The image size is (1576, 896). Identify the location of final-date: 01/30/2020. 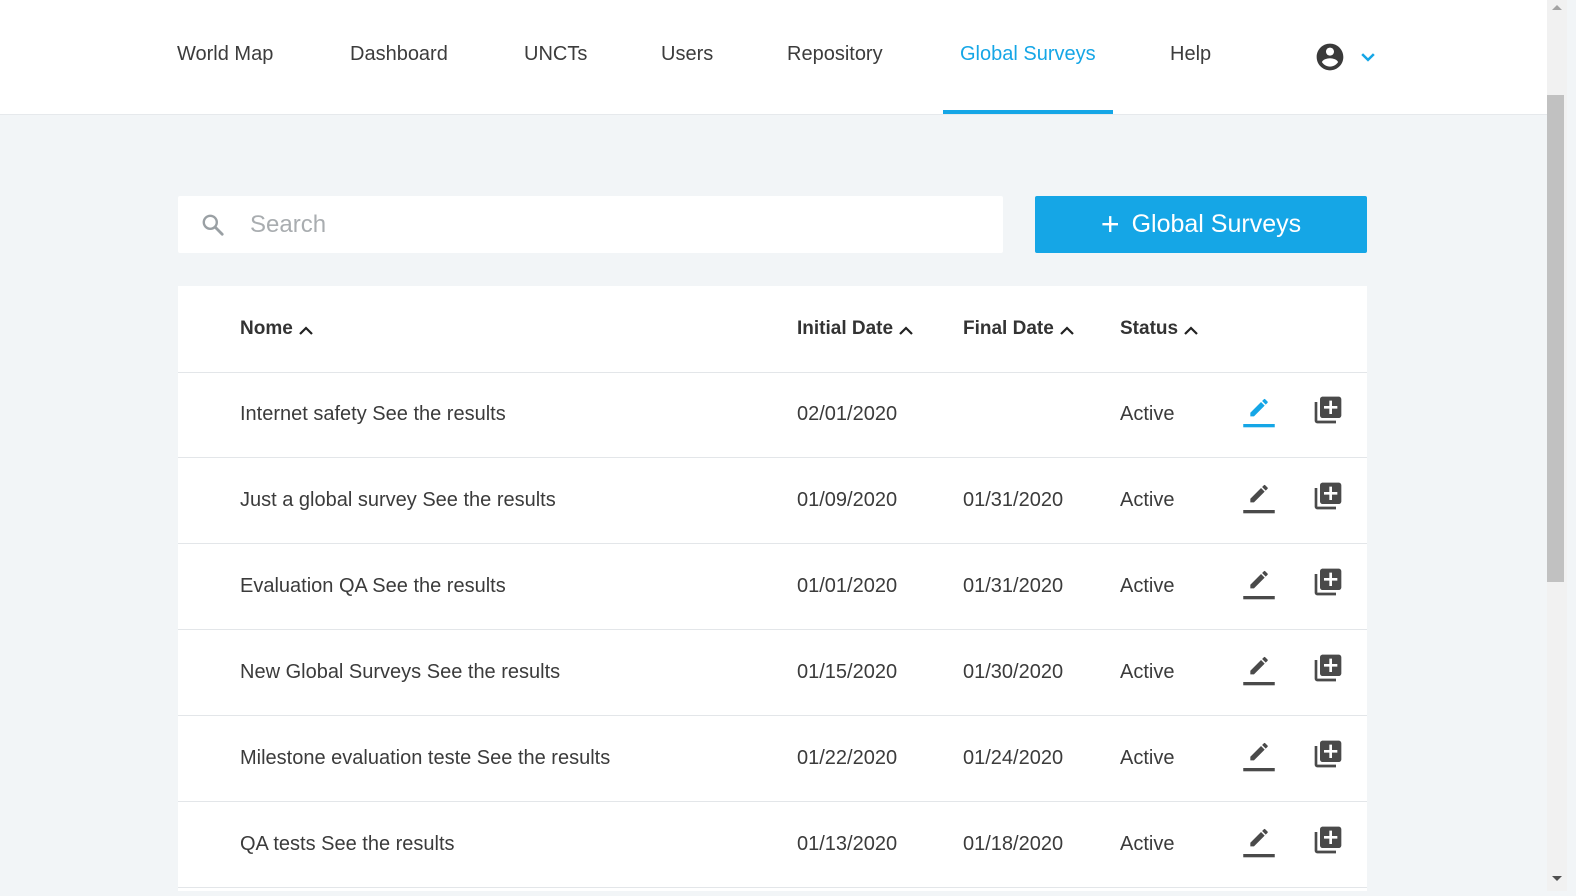
(1013, 672).